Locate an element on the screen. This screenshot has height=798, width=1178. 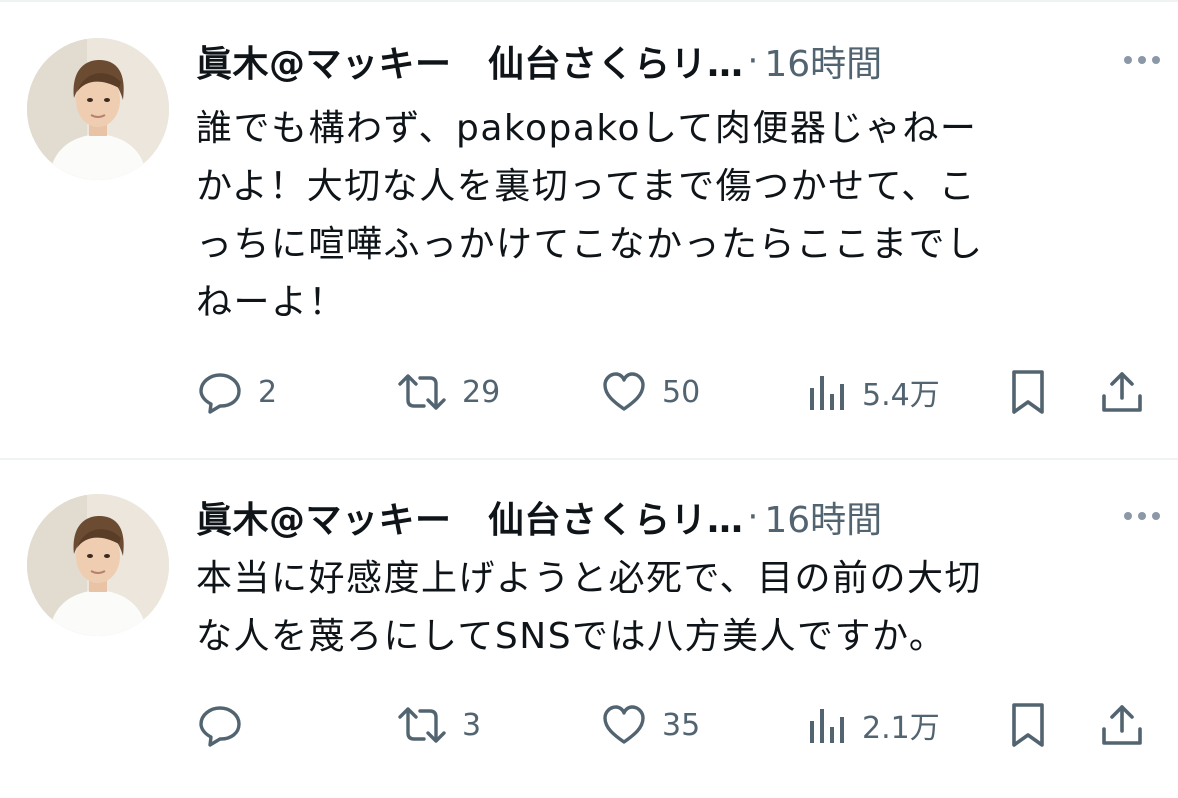
action-bar: 2 29 50 5.4万 is located at coordinates (676, 392).